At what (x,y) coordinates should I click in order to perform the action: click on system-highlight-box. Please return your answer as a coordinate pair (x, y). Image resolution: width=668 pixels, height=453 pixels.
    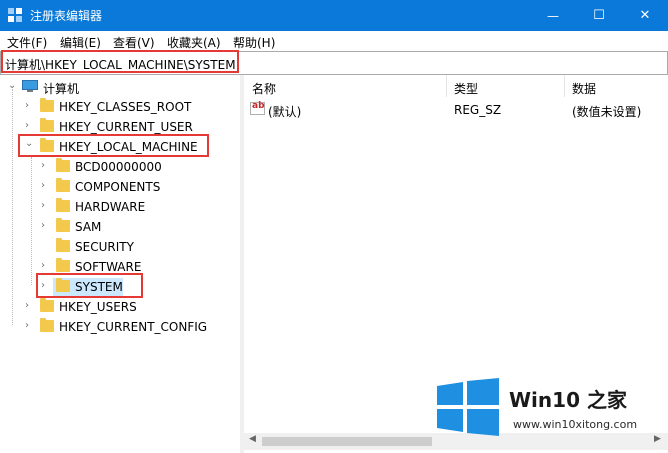
    Looking at the image, I should click on (89, 285).